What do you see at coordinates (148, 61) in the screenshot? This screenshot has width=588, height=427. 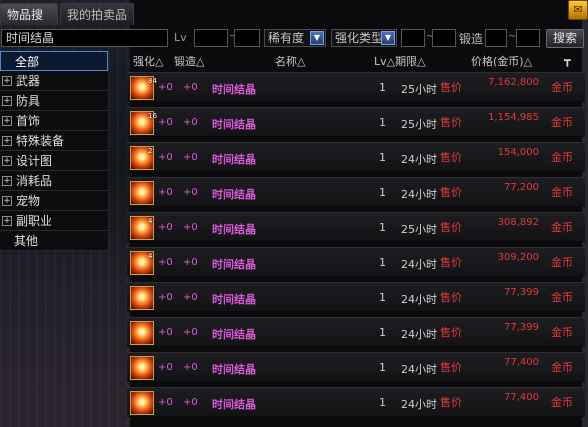 I see `header-enhance: 强化△` at bounding box center [148, 61].